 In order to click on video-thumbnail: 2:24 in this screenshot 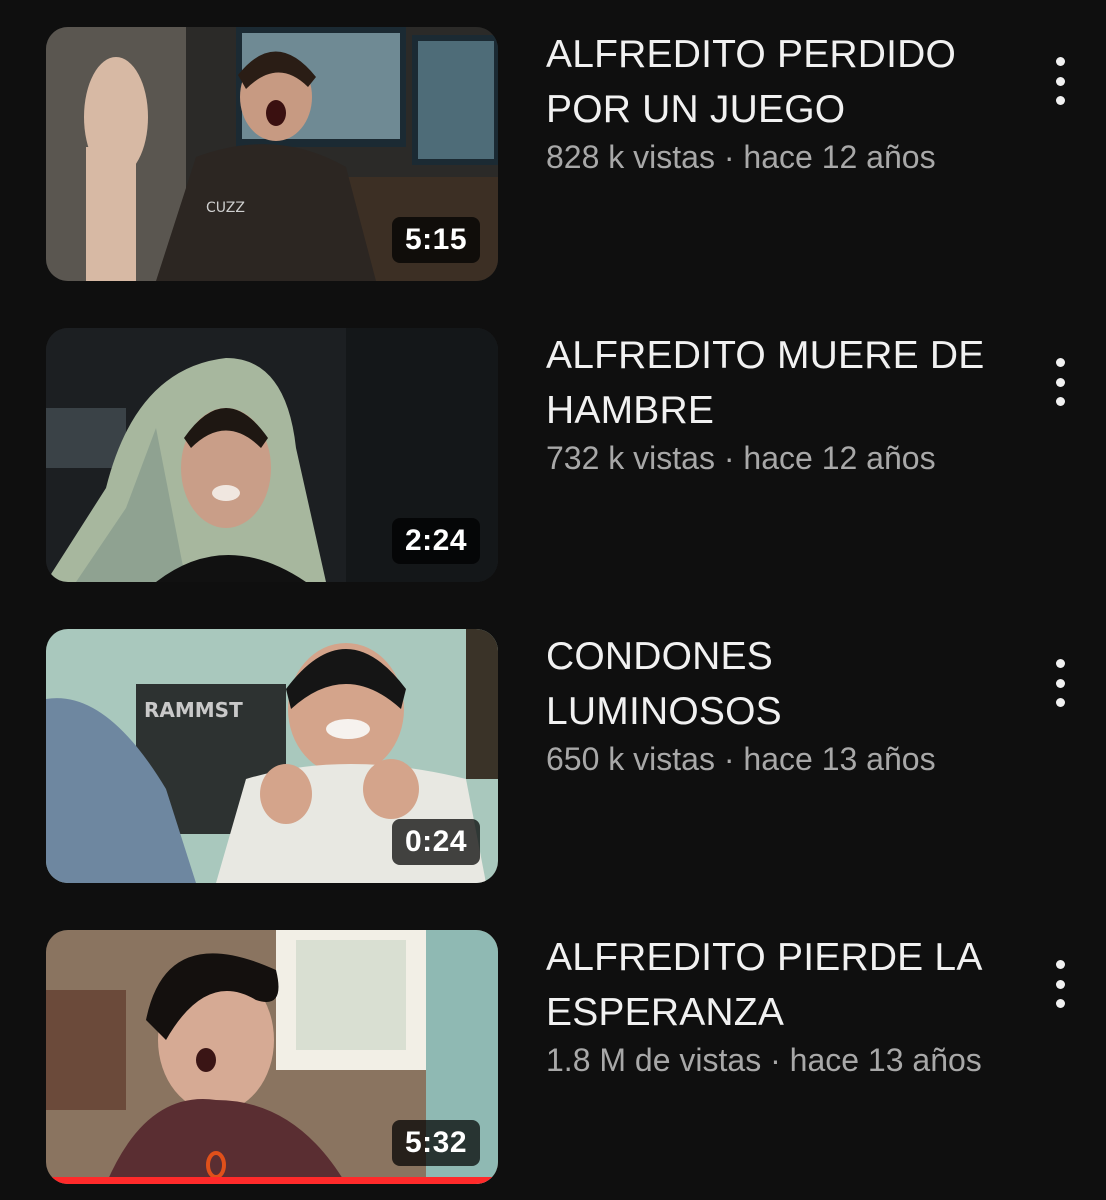, I will do `click(272, 455)`.